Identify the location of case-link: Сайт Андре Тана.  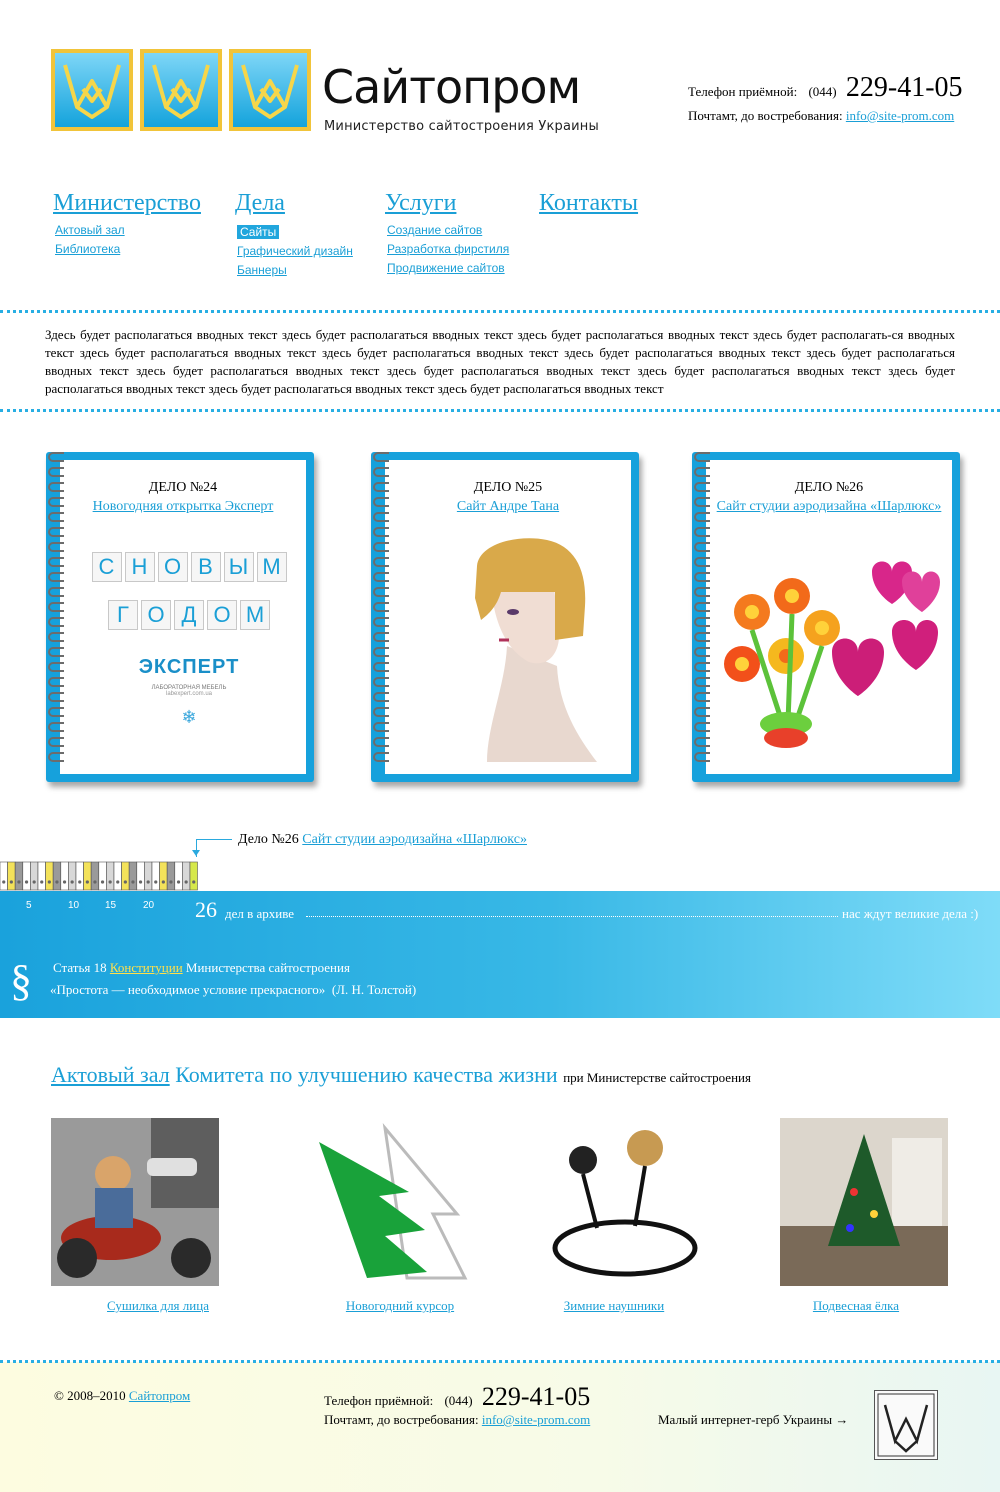
(508, 507).